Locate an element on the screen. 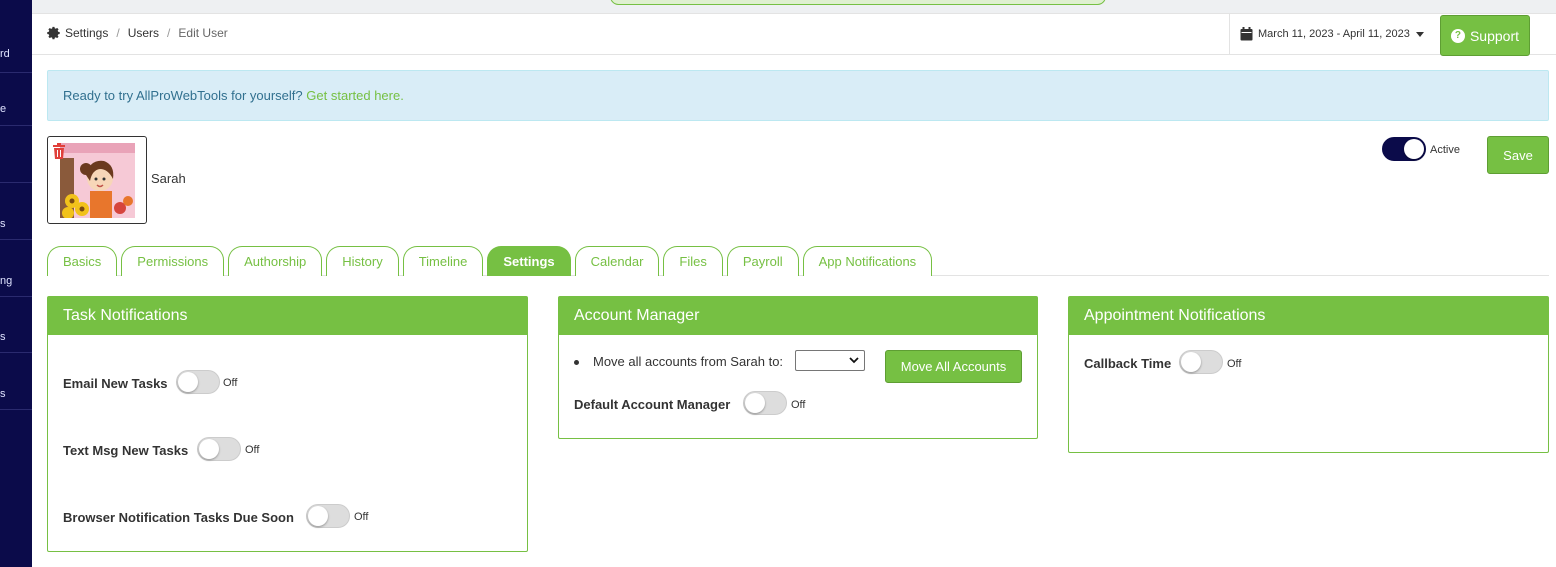  calendar-icon is located at coordinates (1246, 34).